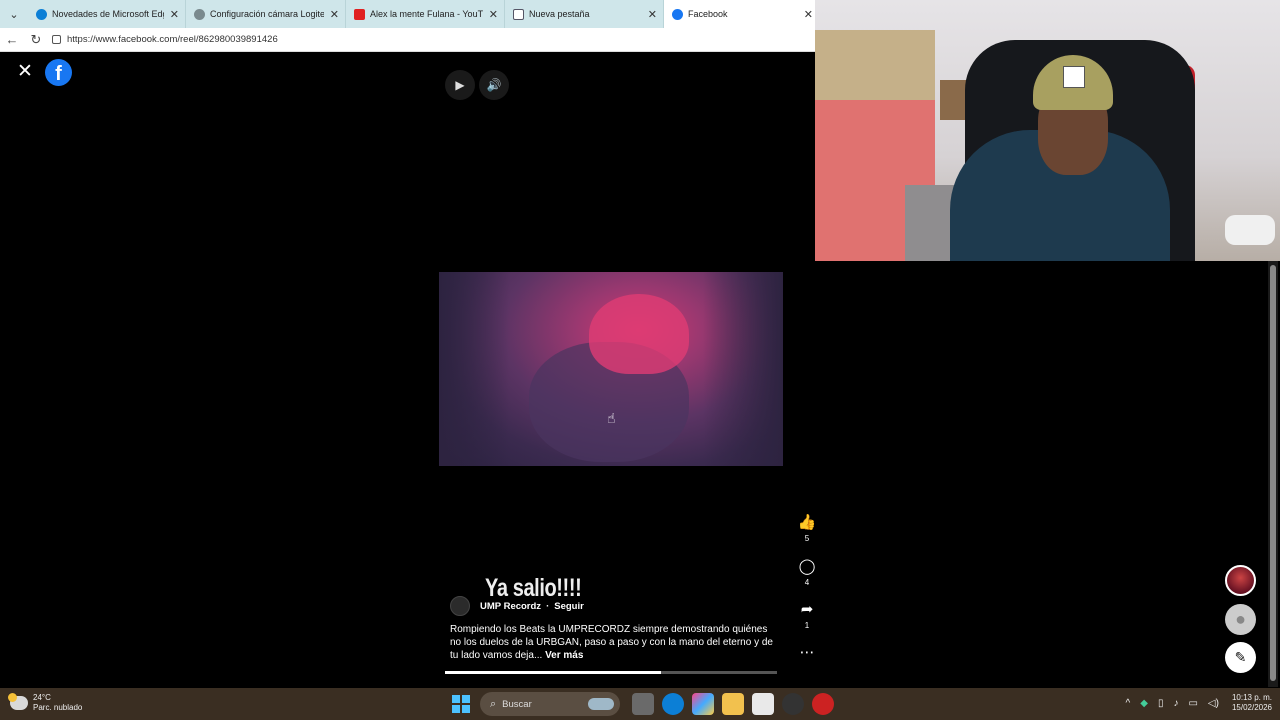 The image size is (1280, 720). I want to click on reel-video: ☝, so click(611, 369).